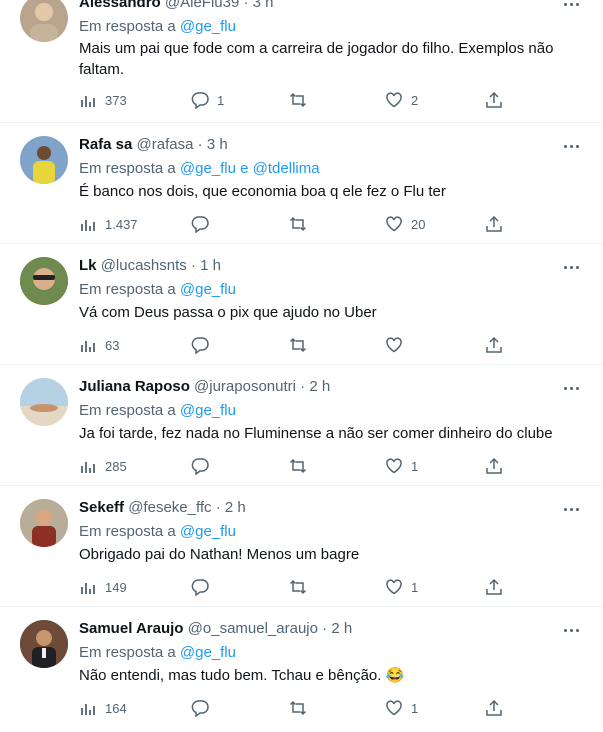 This screenshot has width=603, height=732. I want to click on like-button, so click(398, 345).